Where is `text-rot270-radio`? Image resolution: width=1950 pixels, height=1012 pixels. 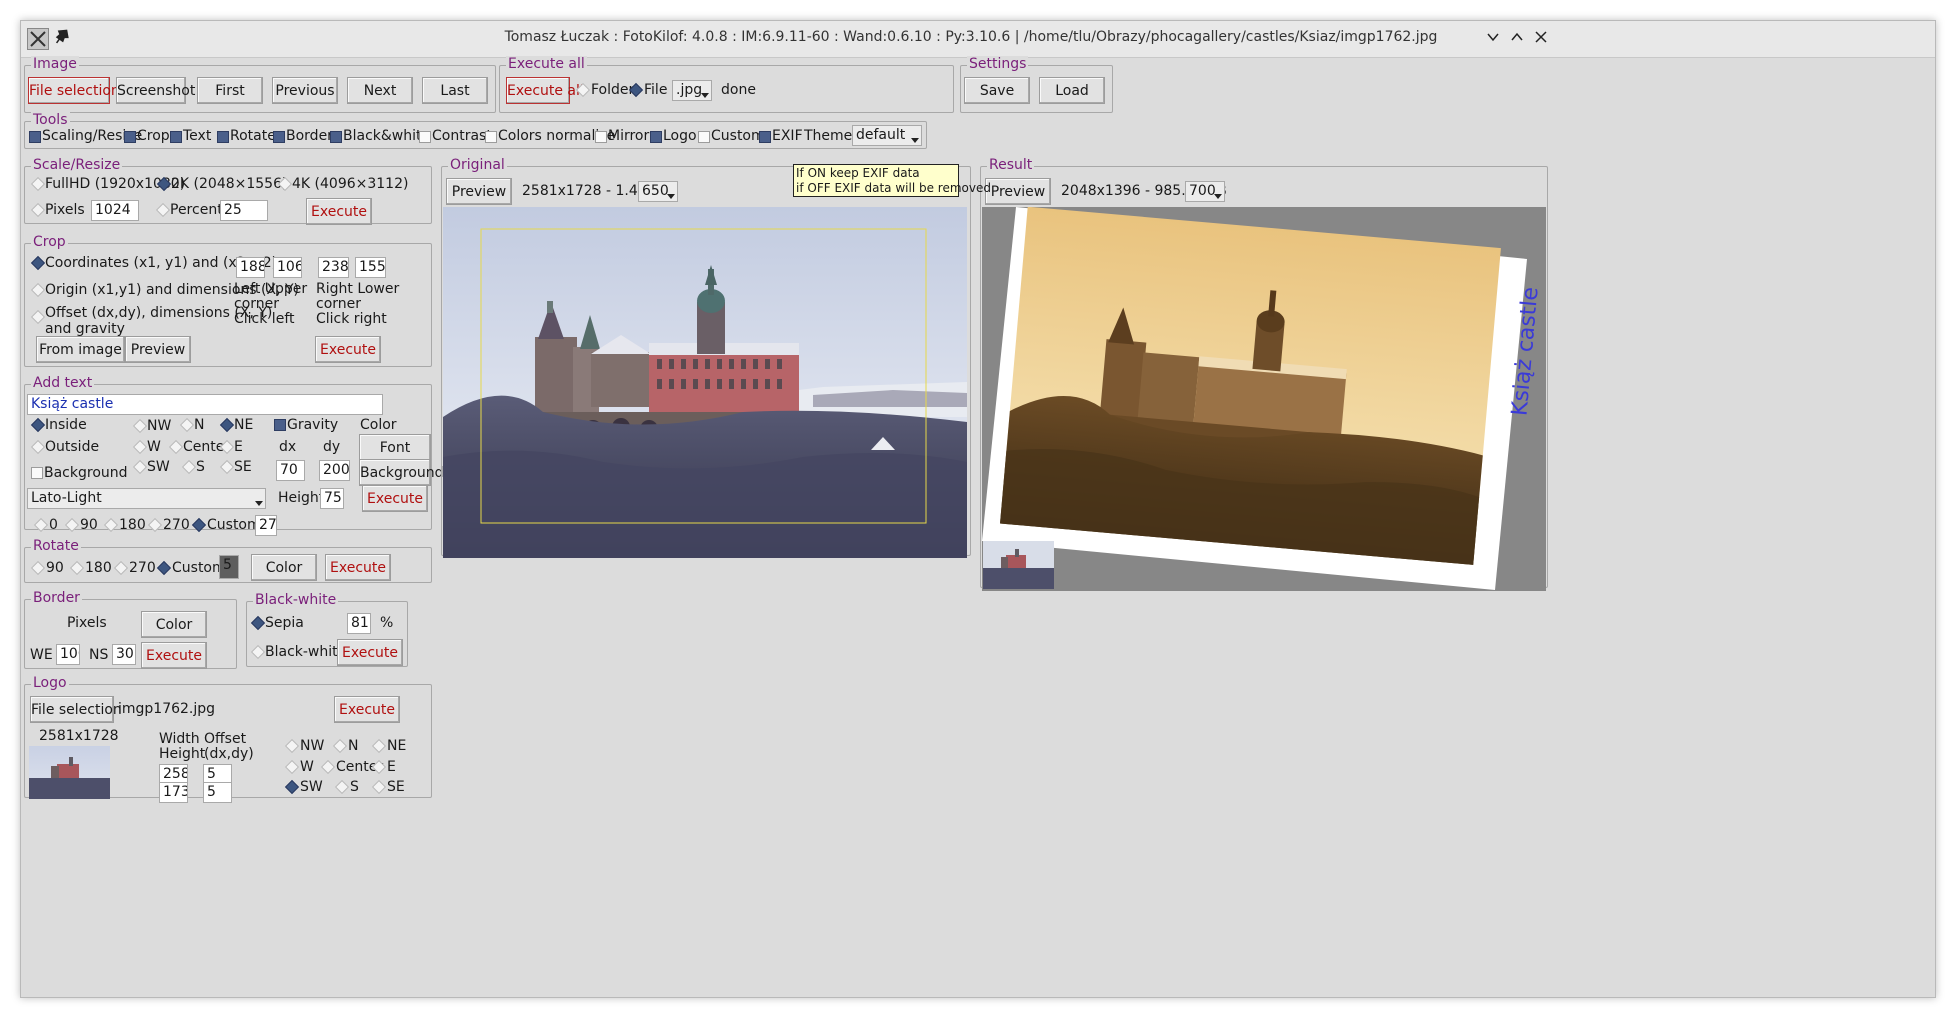
text-rot270-radio is located at coordinates (154, 524).